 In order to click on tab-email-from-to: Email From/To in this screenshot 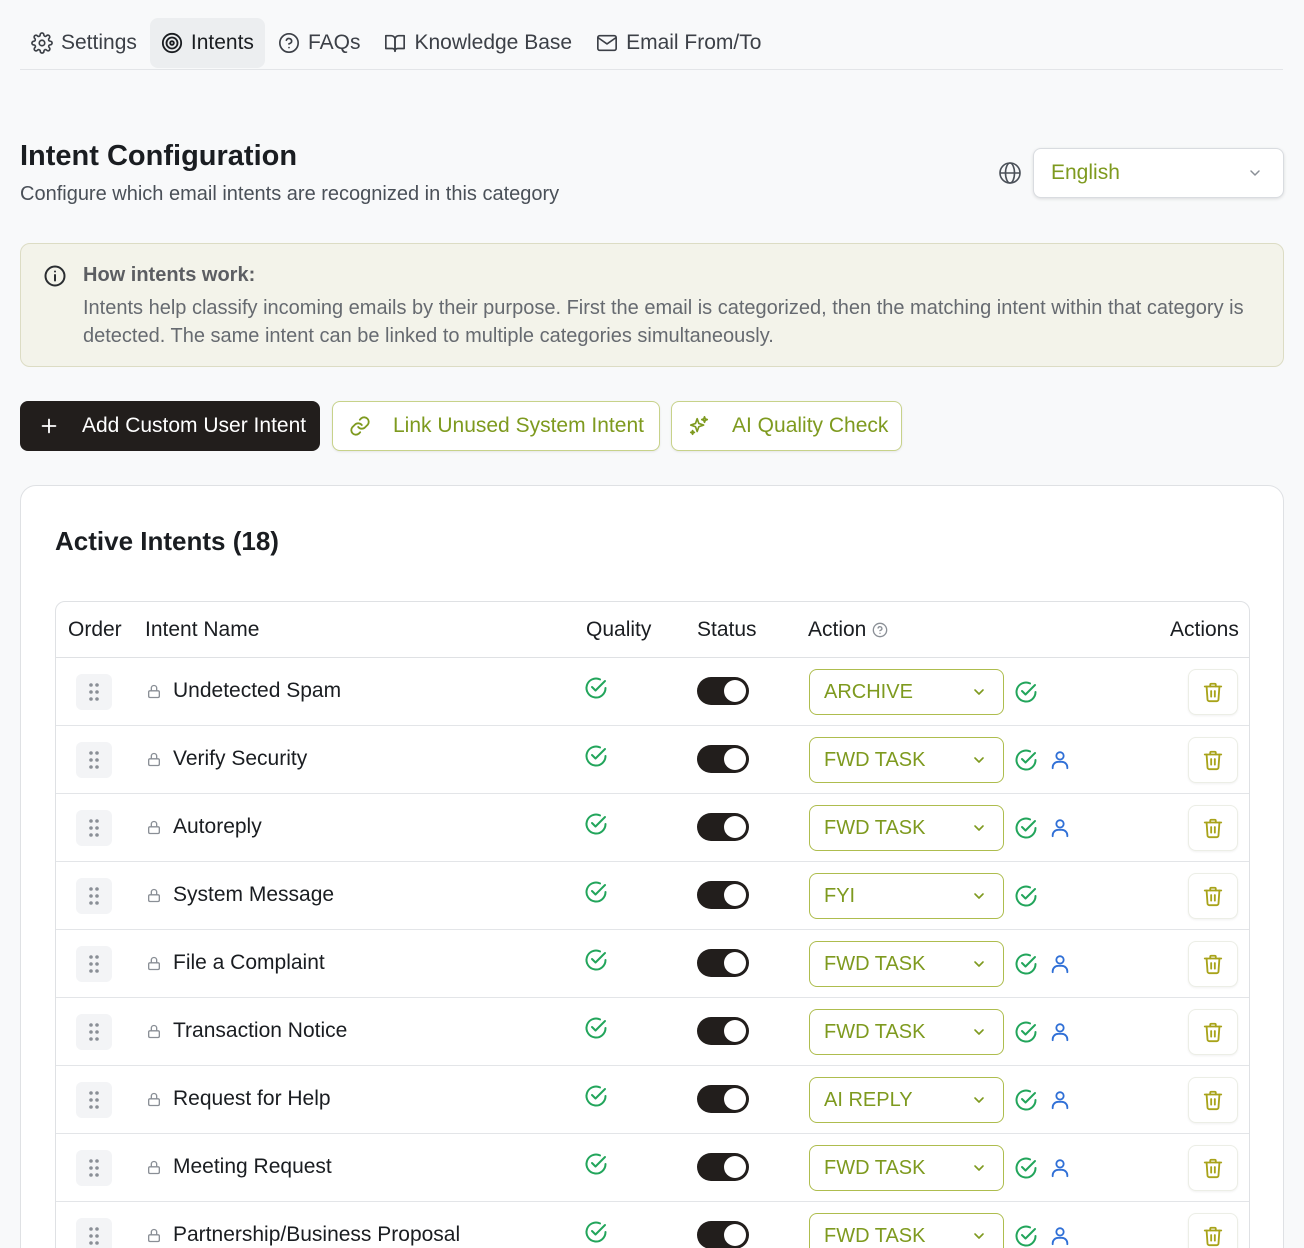, I will do `click(678, 43)`.